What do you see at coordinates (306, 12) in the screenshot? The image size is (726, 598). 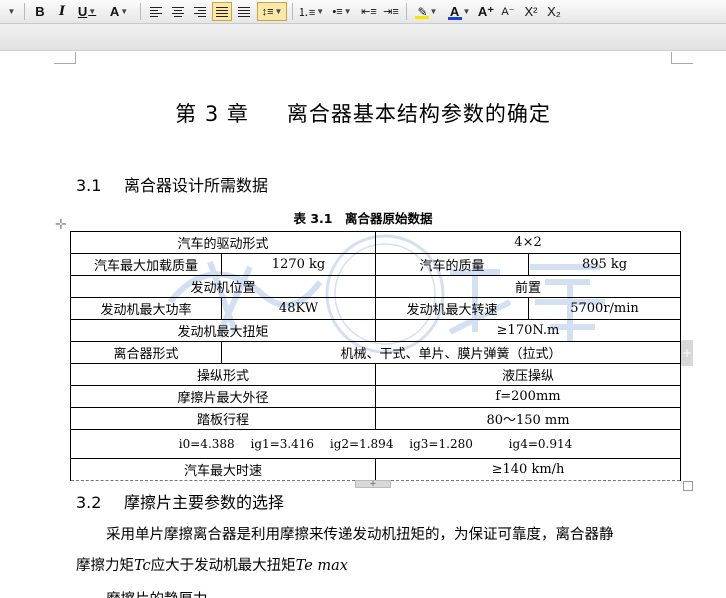 I see `numbered-list-icon: ⒈≡` at bounding box center [306, 12].